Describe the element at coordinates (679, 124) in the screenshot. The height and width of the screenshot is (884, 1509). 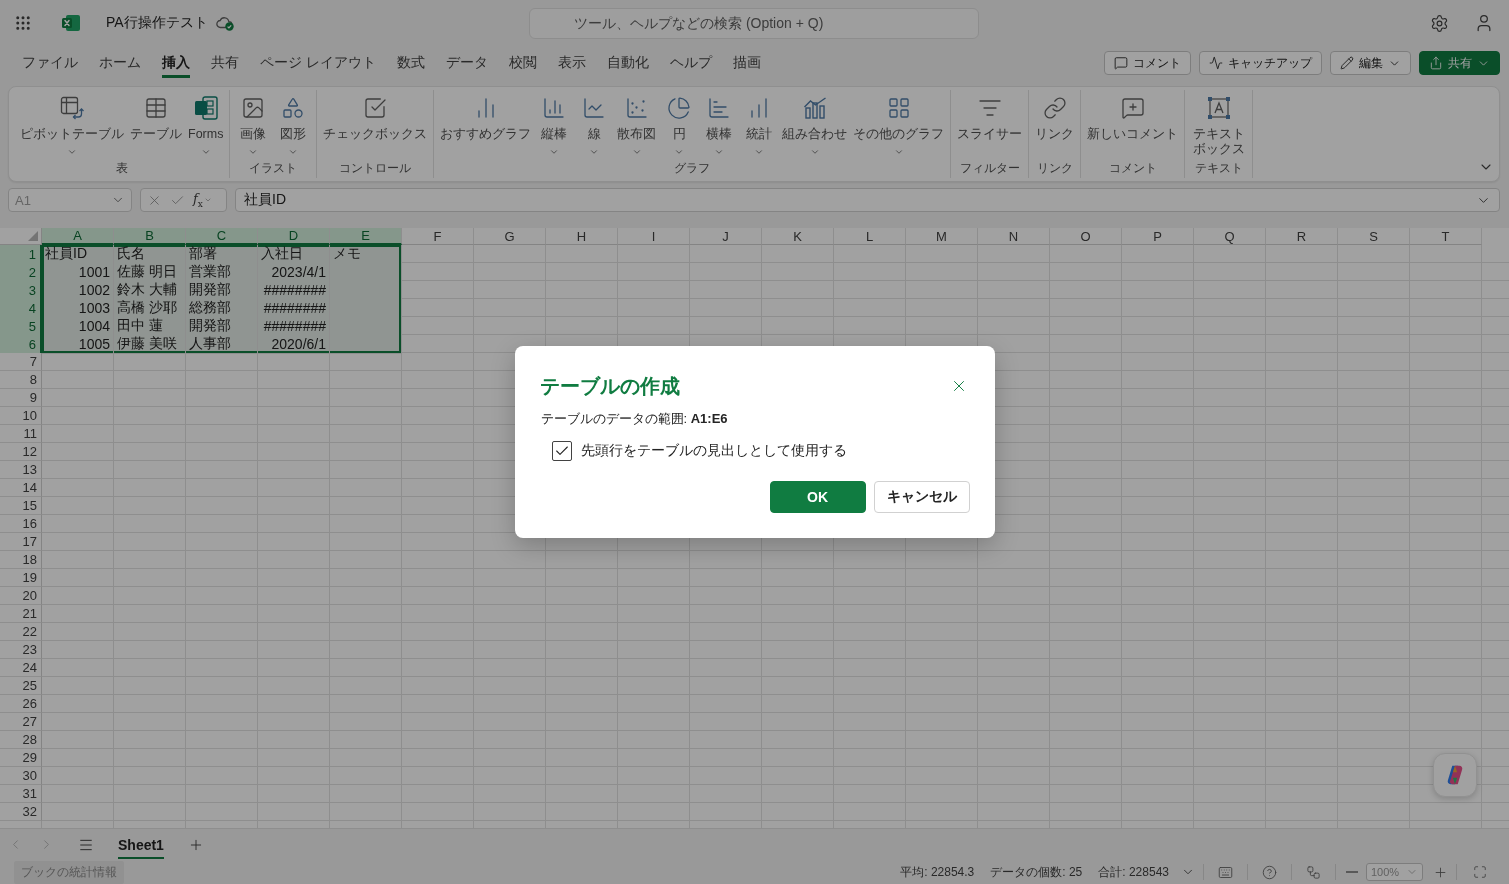
I see `ribbon-button: 円` at that location.